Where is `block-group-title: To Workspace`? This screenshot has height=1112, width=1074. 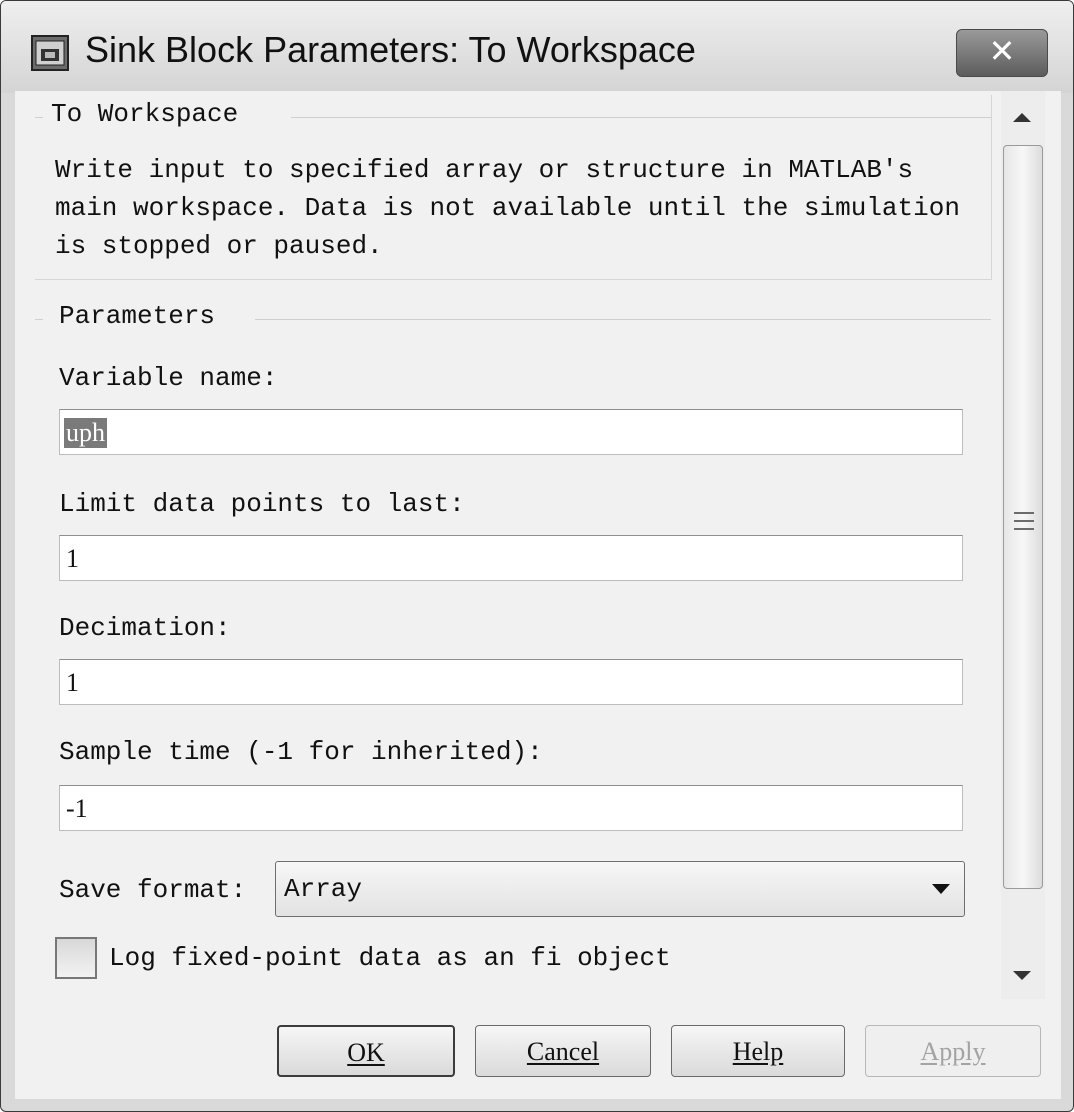 block-group-title: To Workspace is located at coordinates (145, 114).